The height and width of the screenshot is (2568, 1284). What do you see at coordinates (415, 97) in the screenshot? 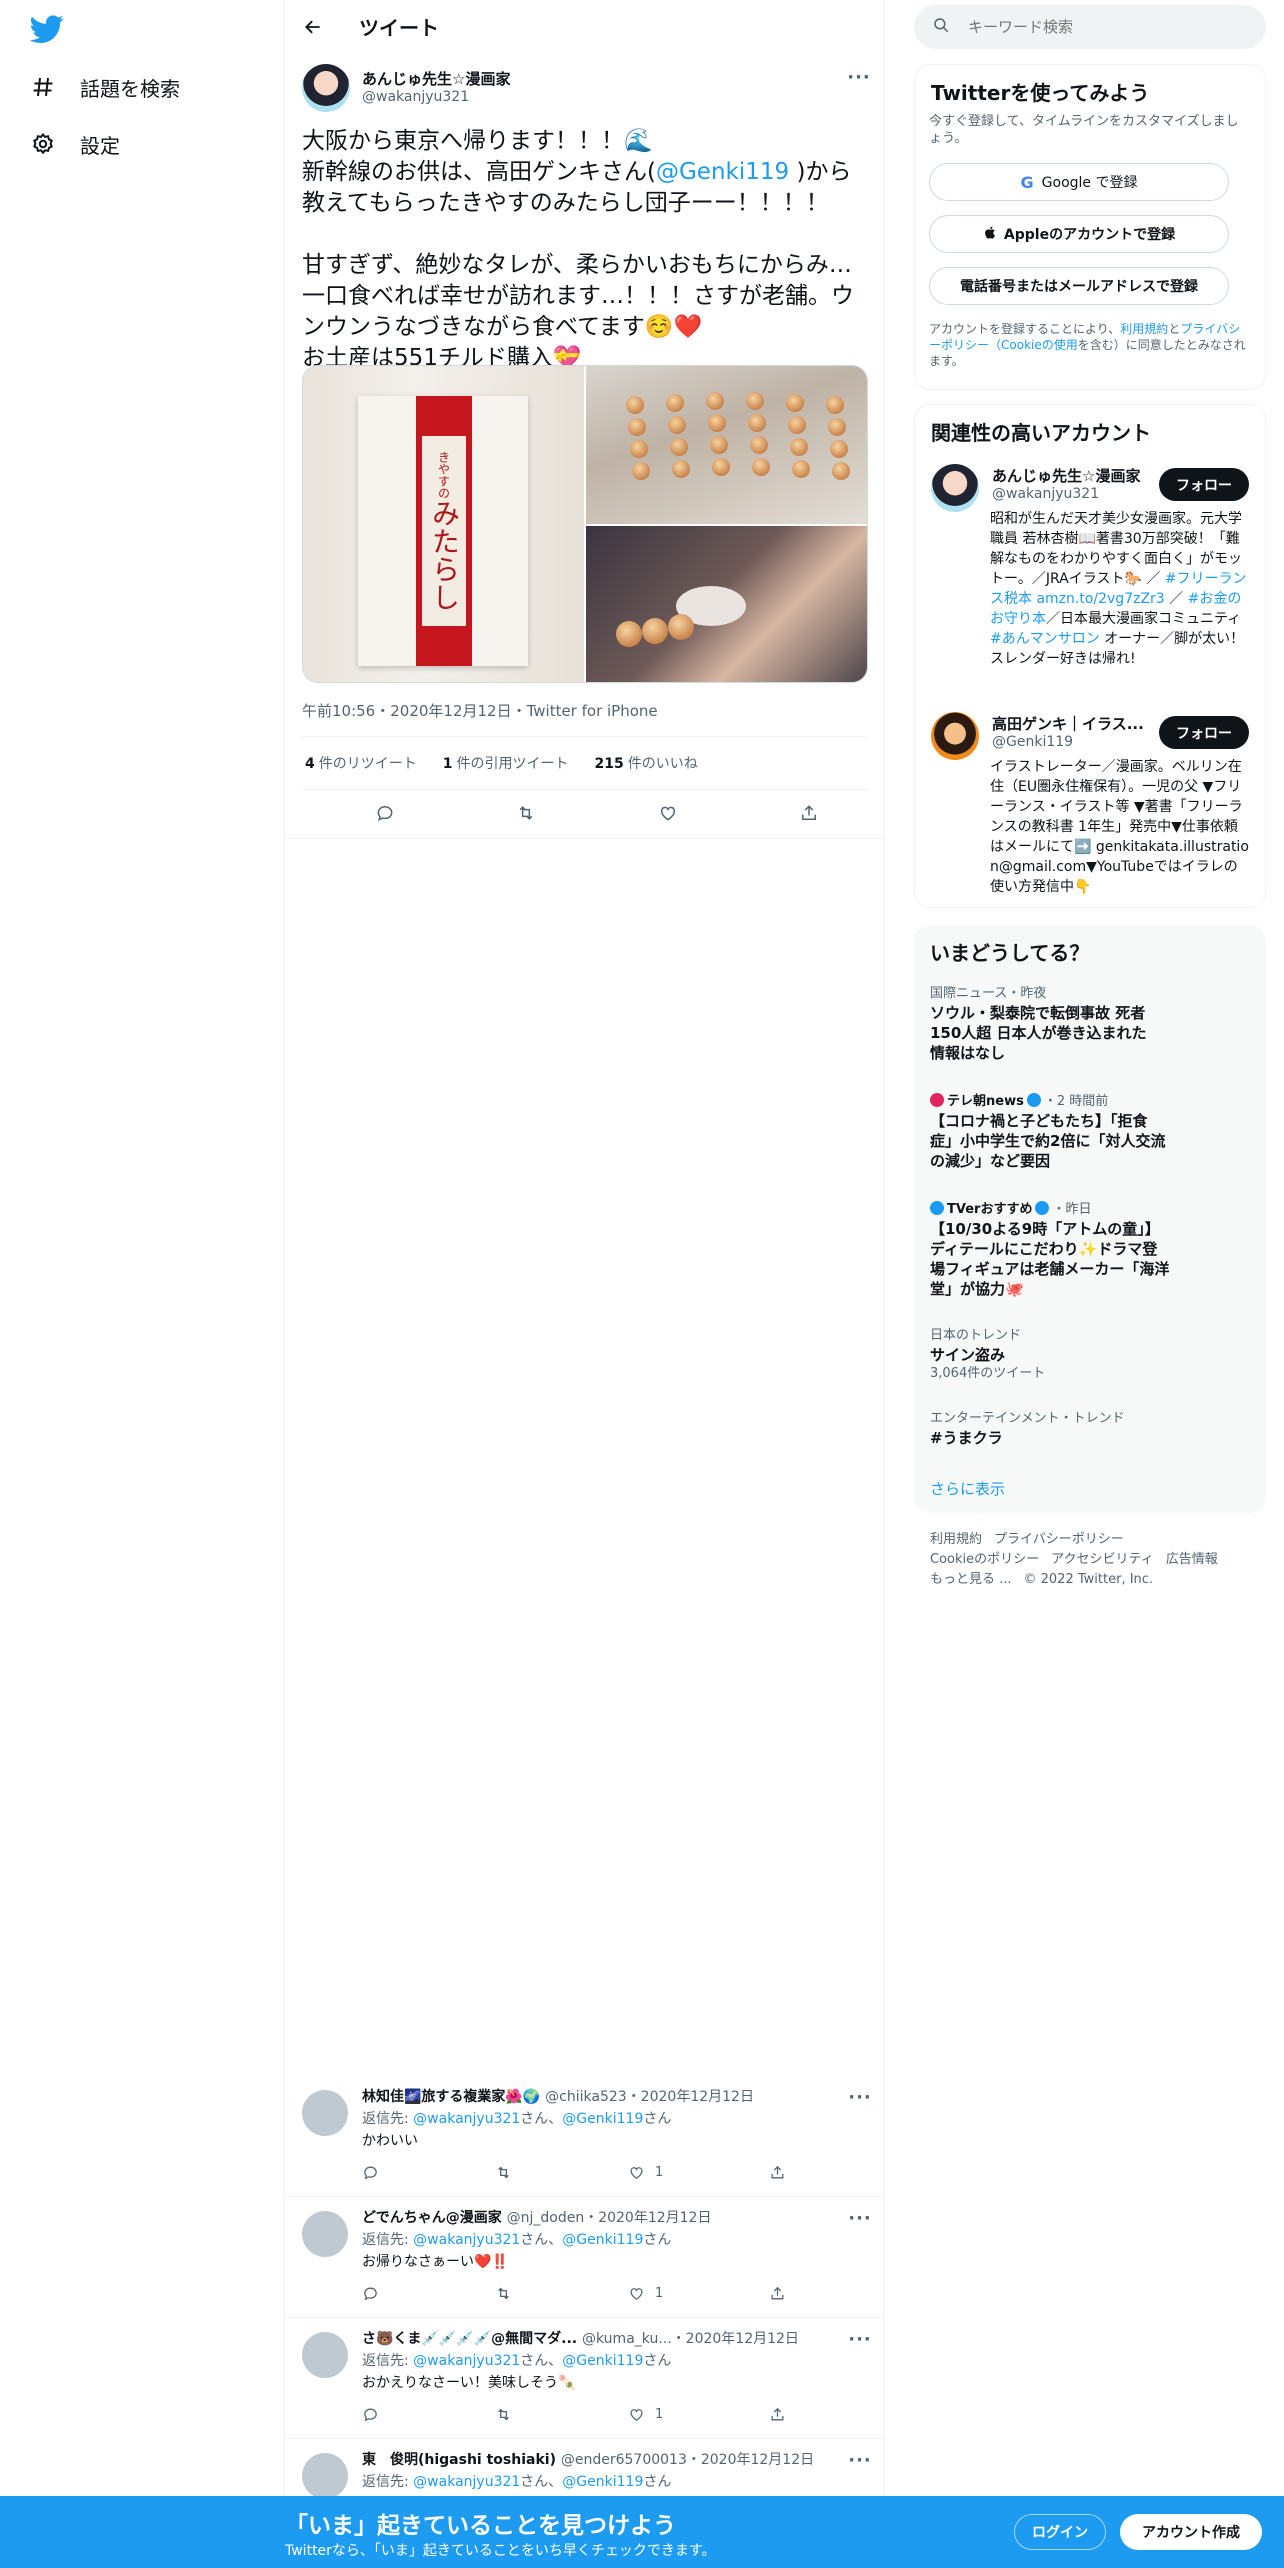
I see `author-handle: @wakanjyu321` at bounding box center [415, 97].